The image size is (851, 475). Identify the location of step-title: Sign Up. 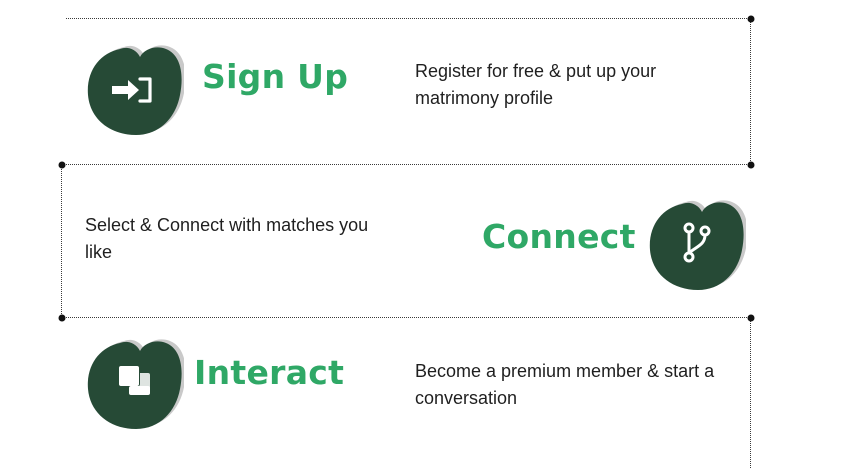
(275, 76).